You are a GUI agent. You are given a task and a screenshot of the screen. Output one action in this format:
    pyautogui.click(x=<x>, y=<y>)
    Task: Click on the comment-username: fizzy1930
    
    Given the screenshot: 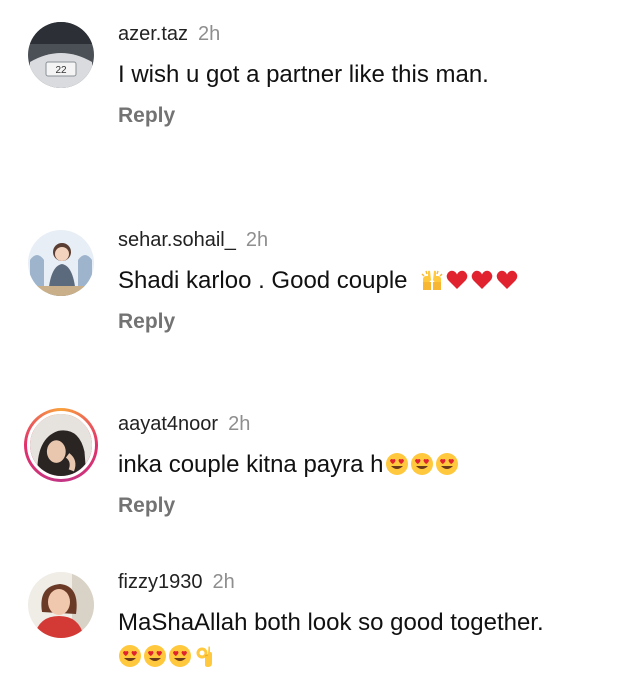 What is the action you would take?
    pyautogui.click(x=160, y=582)
    